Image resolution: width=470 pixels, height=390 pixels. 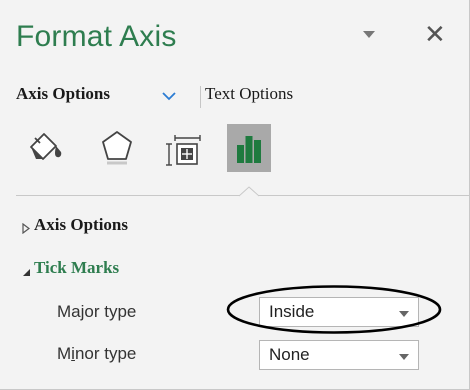 I want to click on minor-type-label: Minor type, so click(x=96, y=354).